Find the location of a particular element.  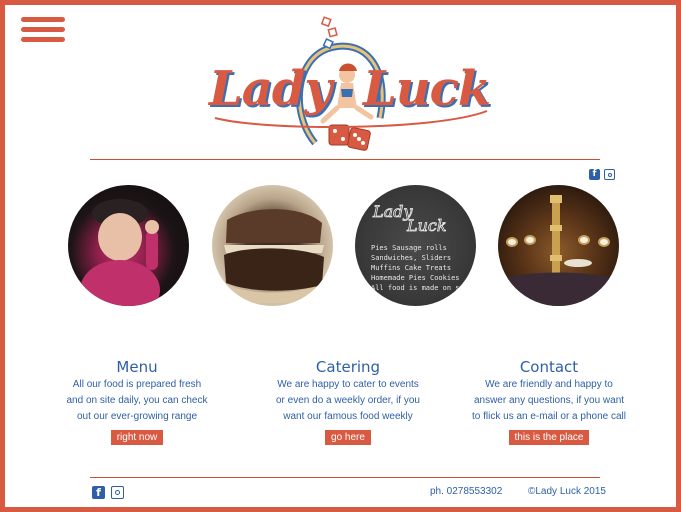

footer-copyright: ©Lady Luck 2015 is located at coordinates (567, 491).